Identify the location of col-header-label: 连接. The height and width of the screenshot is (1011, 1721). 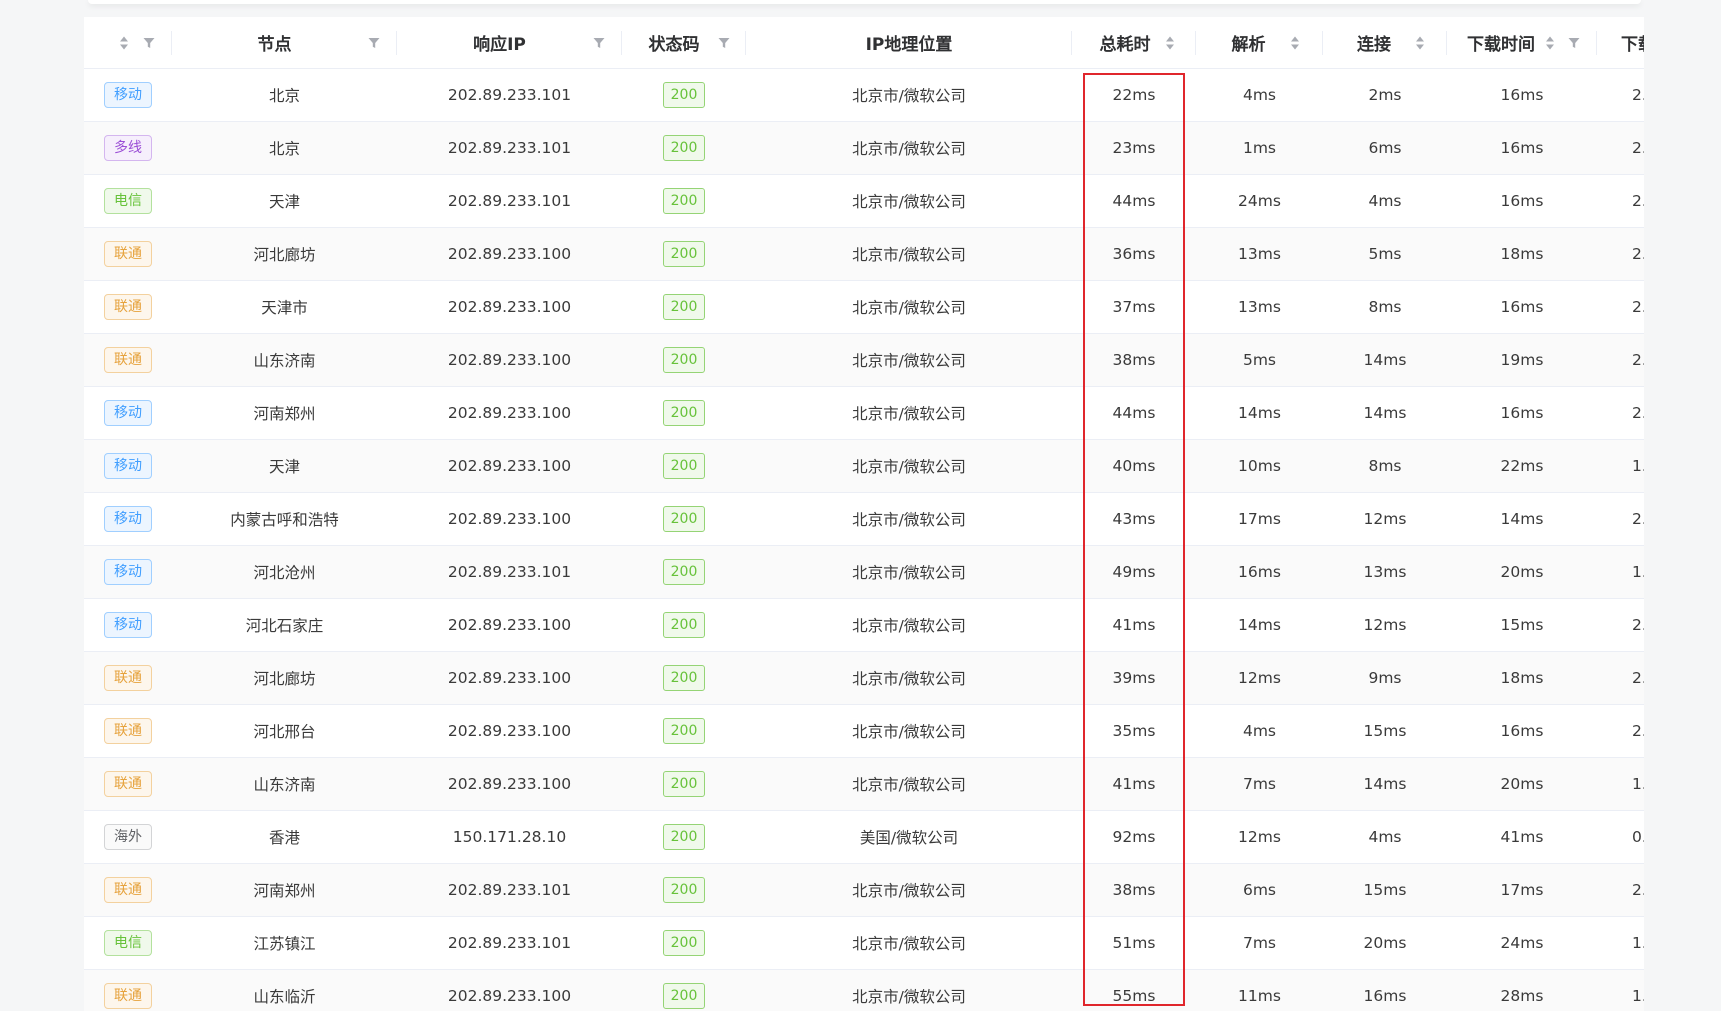
(1374, 45).